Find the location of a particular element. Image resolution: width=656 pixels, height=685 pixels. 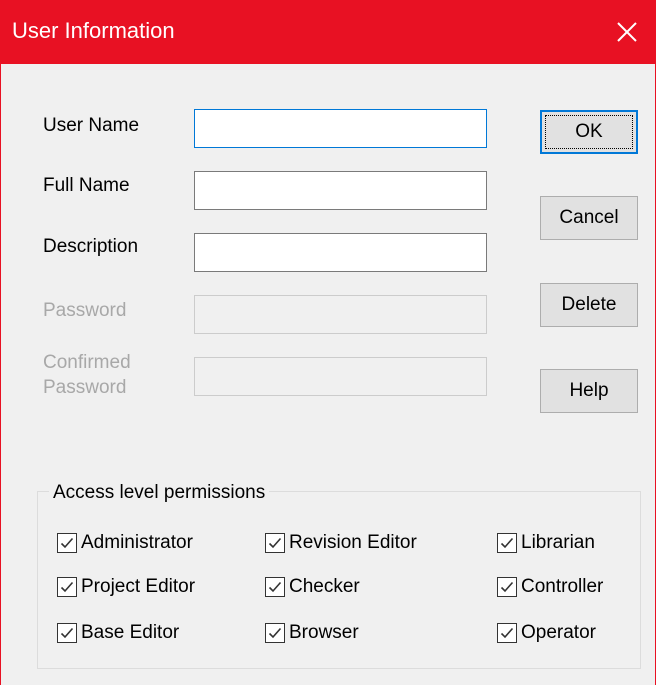

librarian-checkbox: Librarian is located at coordinates (546, 543).